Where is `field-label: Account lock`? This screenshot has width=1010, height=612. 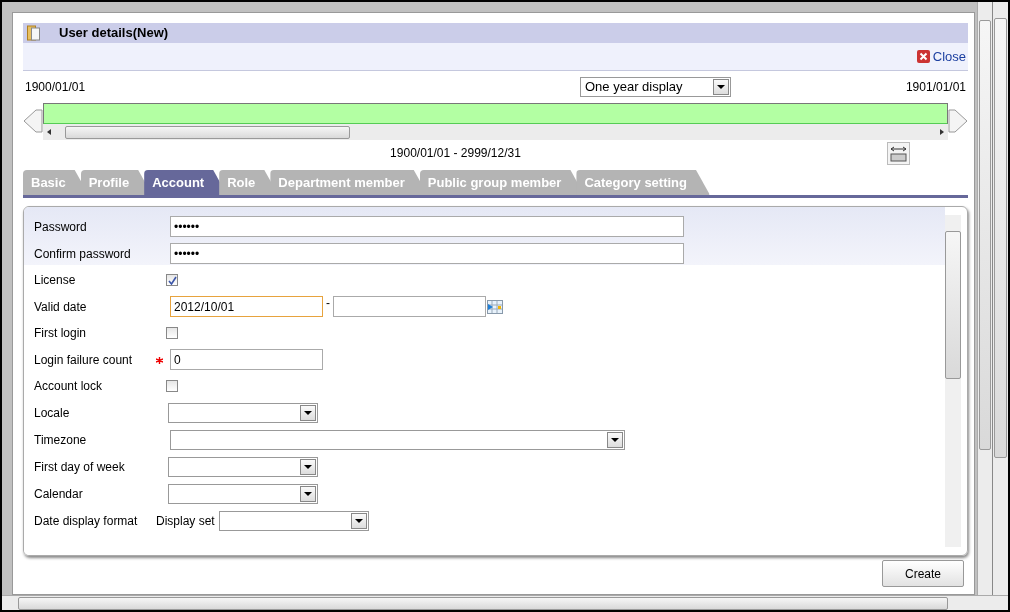
field-label: Account lock is located at coordinates (69, 386).